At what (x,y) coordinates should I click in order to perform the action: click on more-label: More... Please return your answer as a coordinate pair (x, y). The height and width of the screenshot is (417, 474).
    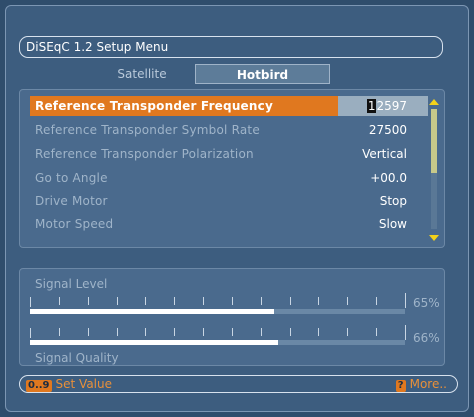
    Looking at the image, I should click on (428, 384).